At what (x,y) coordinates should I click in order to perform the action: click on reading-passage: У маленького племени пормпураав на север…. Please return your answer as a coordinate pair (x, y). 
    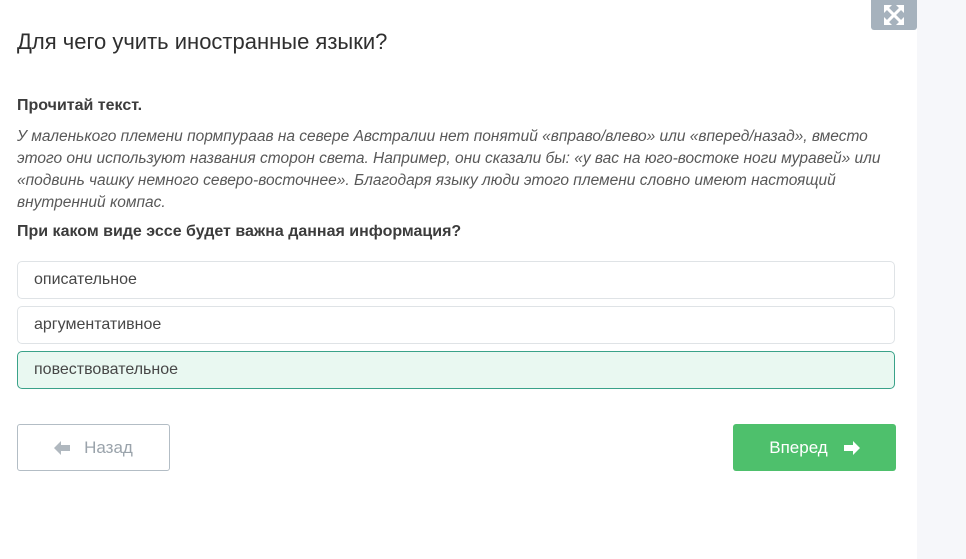
    Looking at the image, I should click on (449, 169).